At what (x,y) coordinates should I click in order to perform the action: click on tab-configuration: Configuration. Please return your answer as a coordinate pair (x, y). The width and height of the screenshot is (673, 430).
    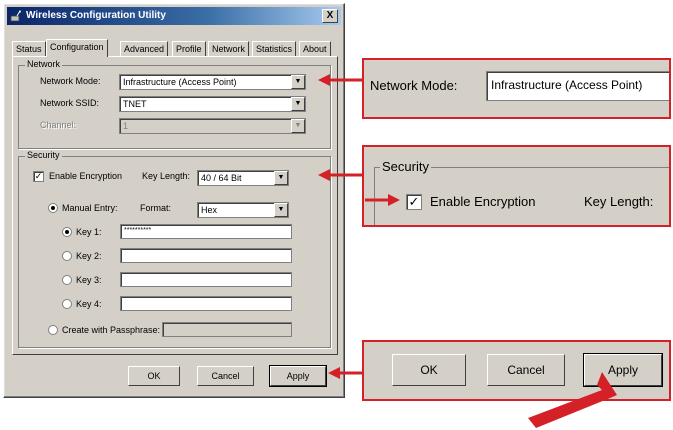
    Looking at the image, I should click on (77, 48).